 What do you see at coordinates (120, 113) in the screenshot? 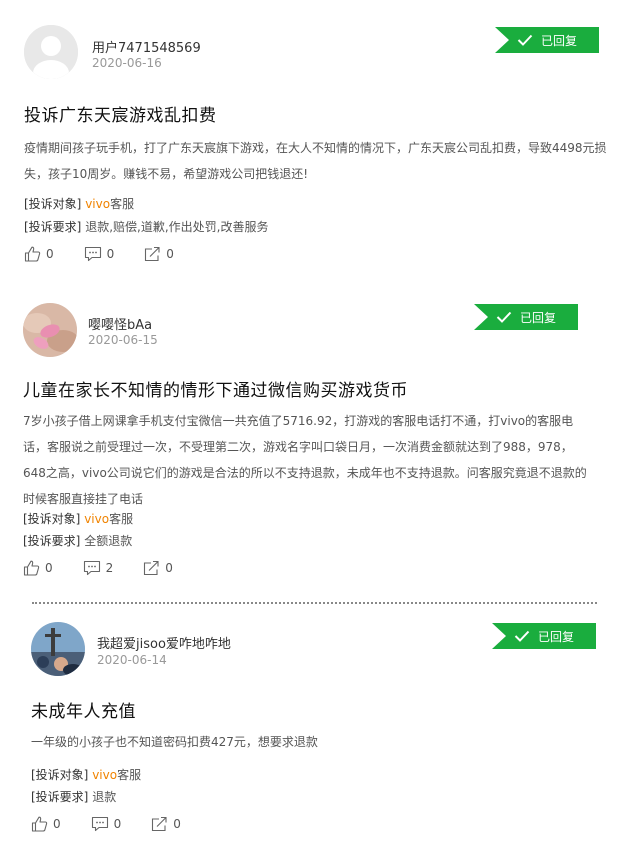
I see `complaint-title: 投诉广东天宸游戏乱扣费` at bounding box center [120, 113].